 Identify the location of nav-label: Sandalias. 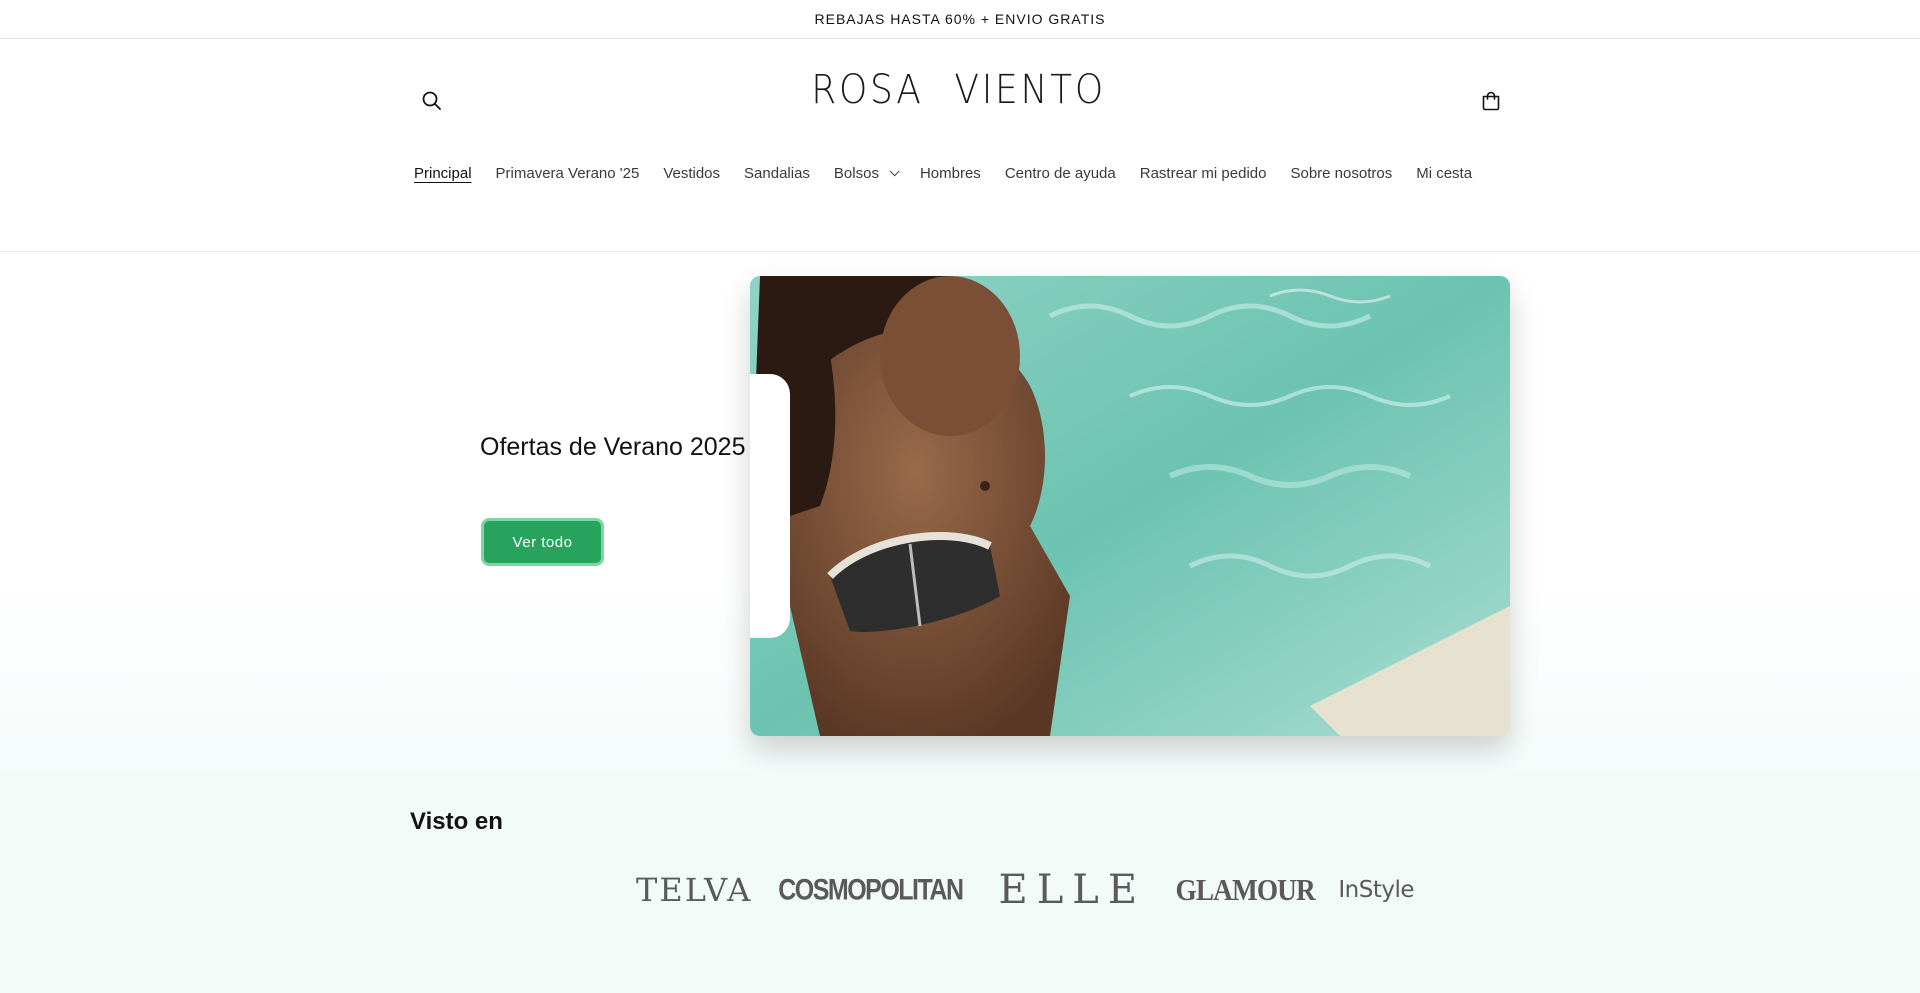
(777, 173).